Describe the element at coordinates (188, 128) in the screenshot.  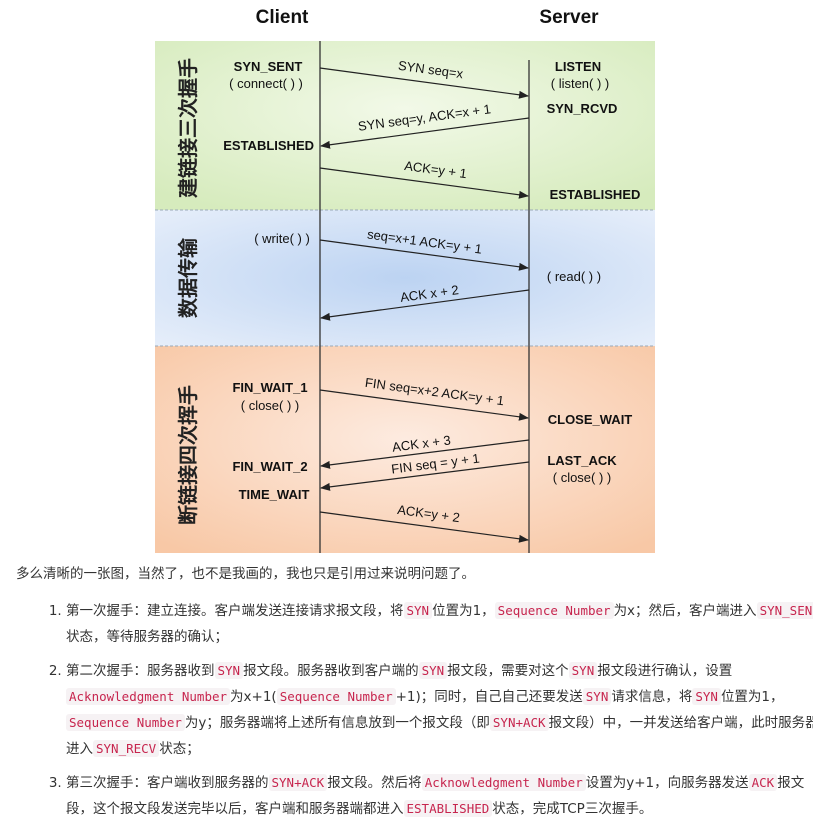
I see `band-label-handshake: 建链接三次握手` at that location.